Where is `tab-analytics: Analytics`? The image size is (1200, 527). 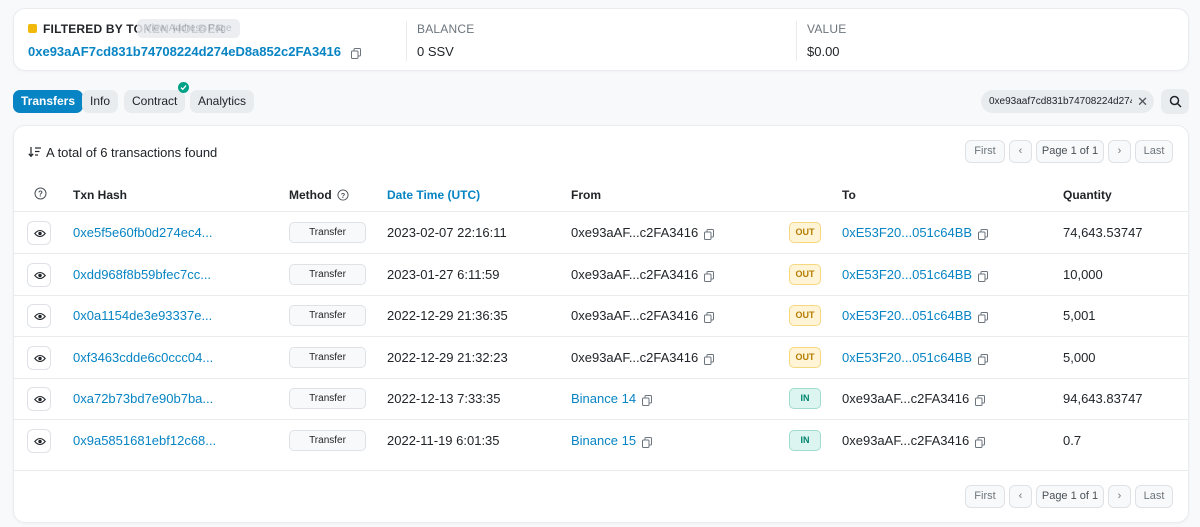 tab-analytics: Analytics is located at coordinates (222, 101).